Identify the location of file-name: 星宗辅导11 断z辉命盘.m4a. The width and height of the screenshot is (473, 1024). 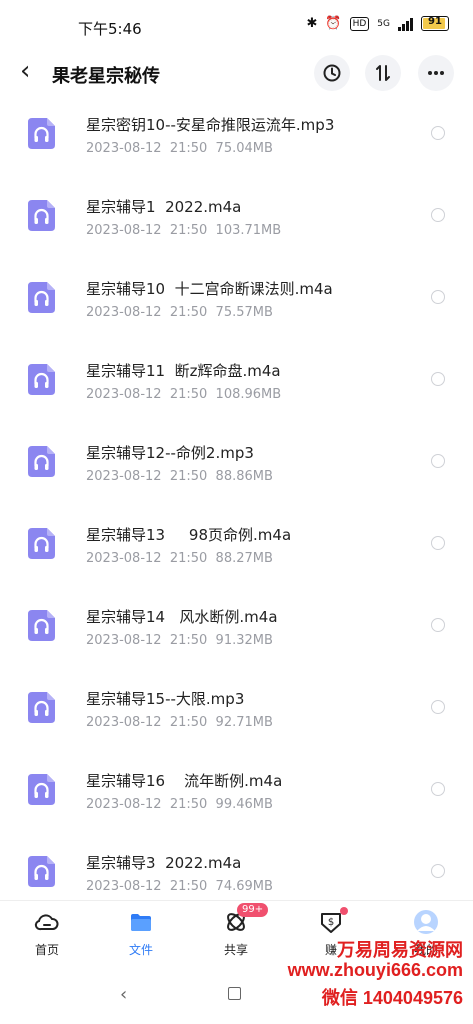
(183, 371).